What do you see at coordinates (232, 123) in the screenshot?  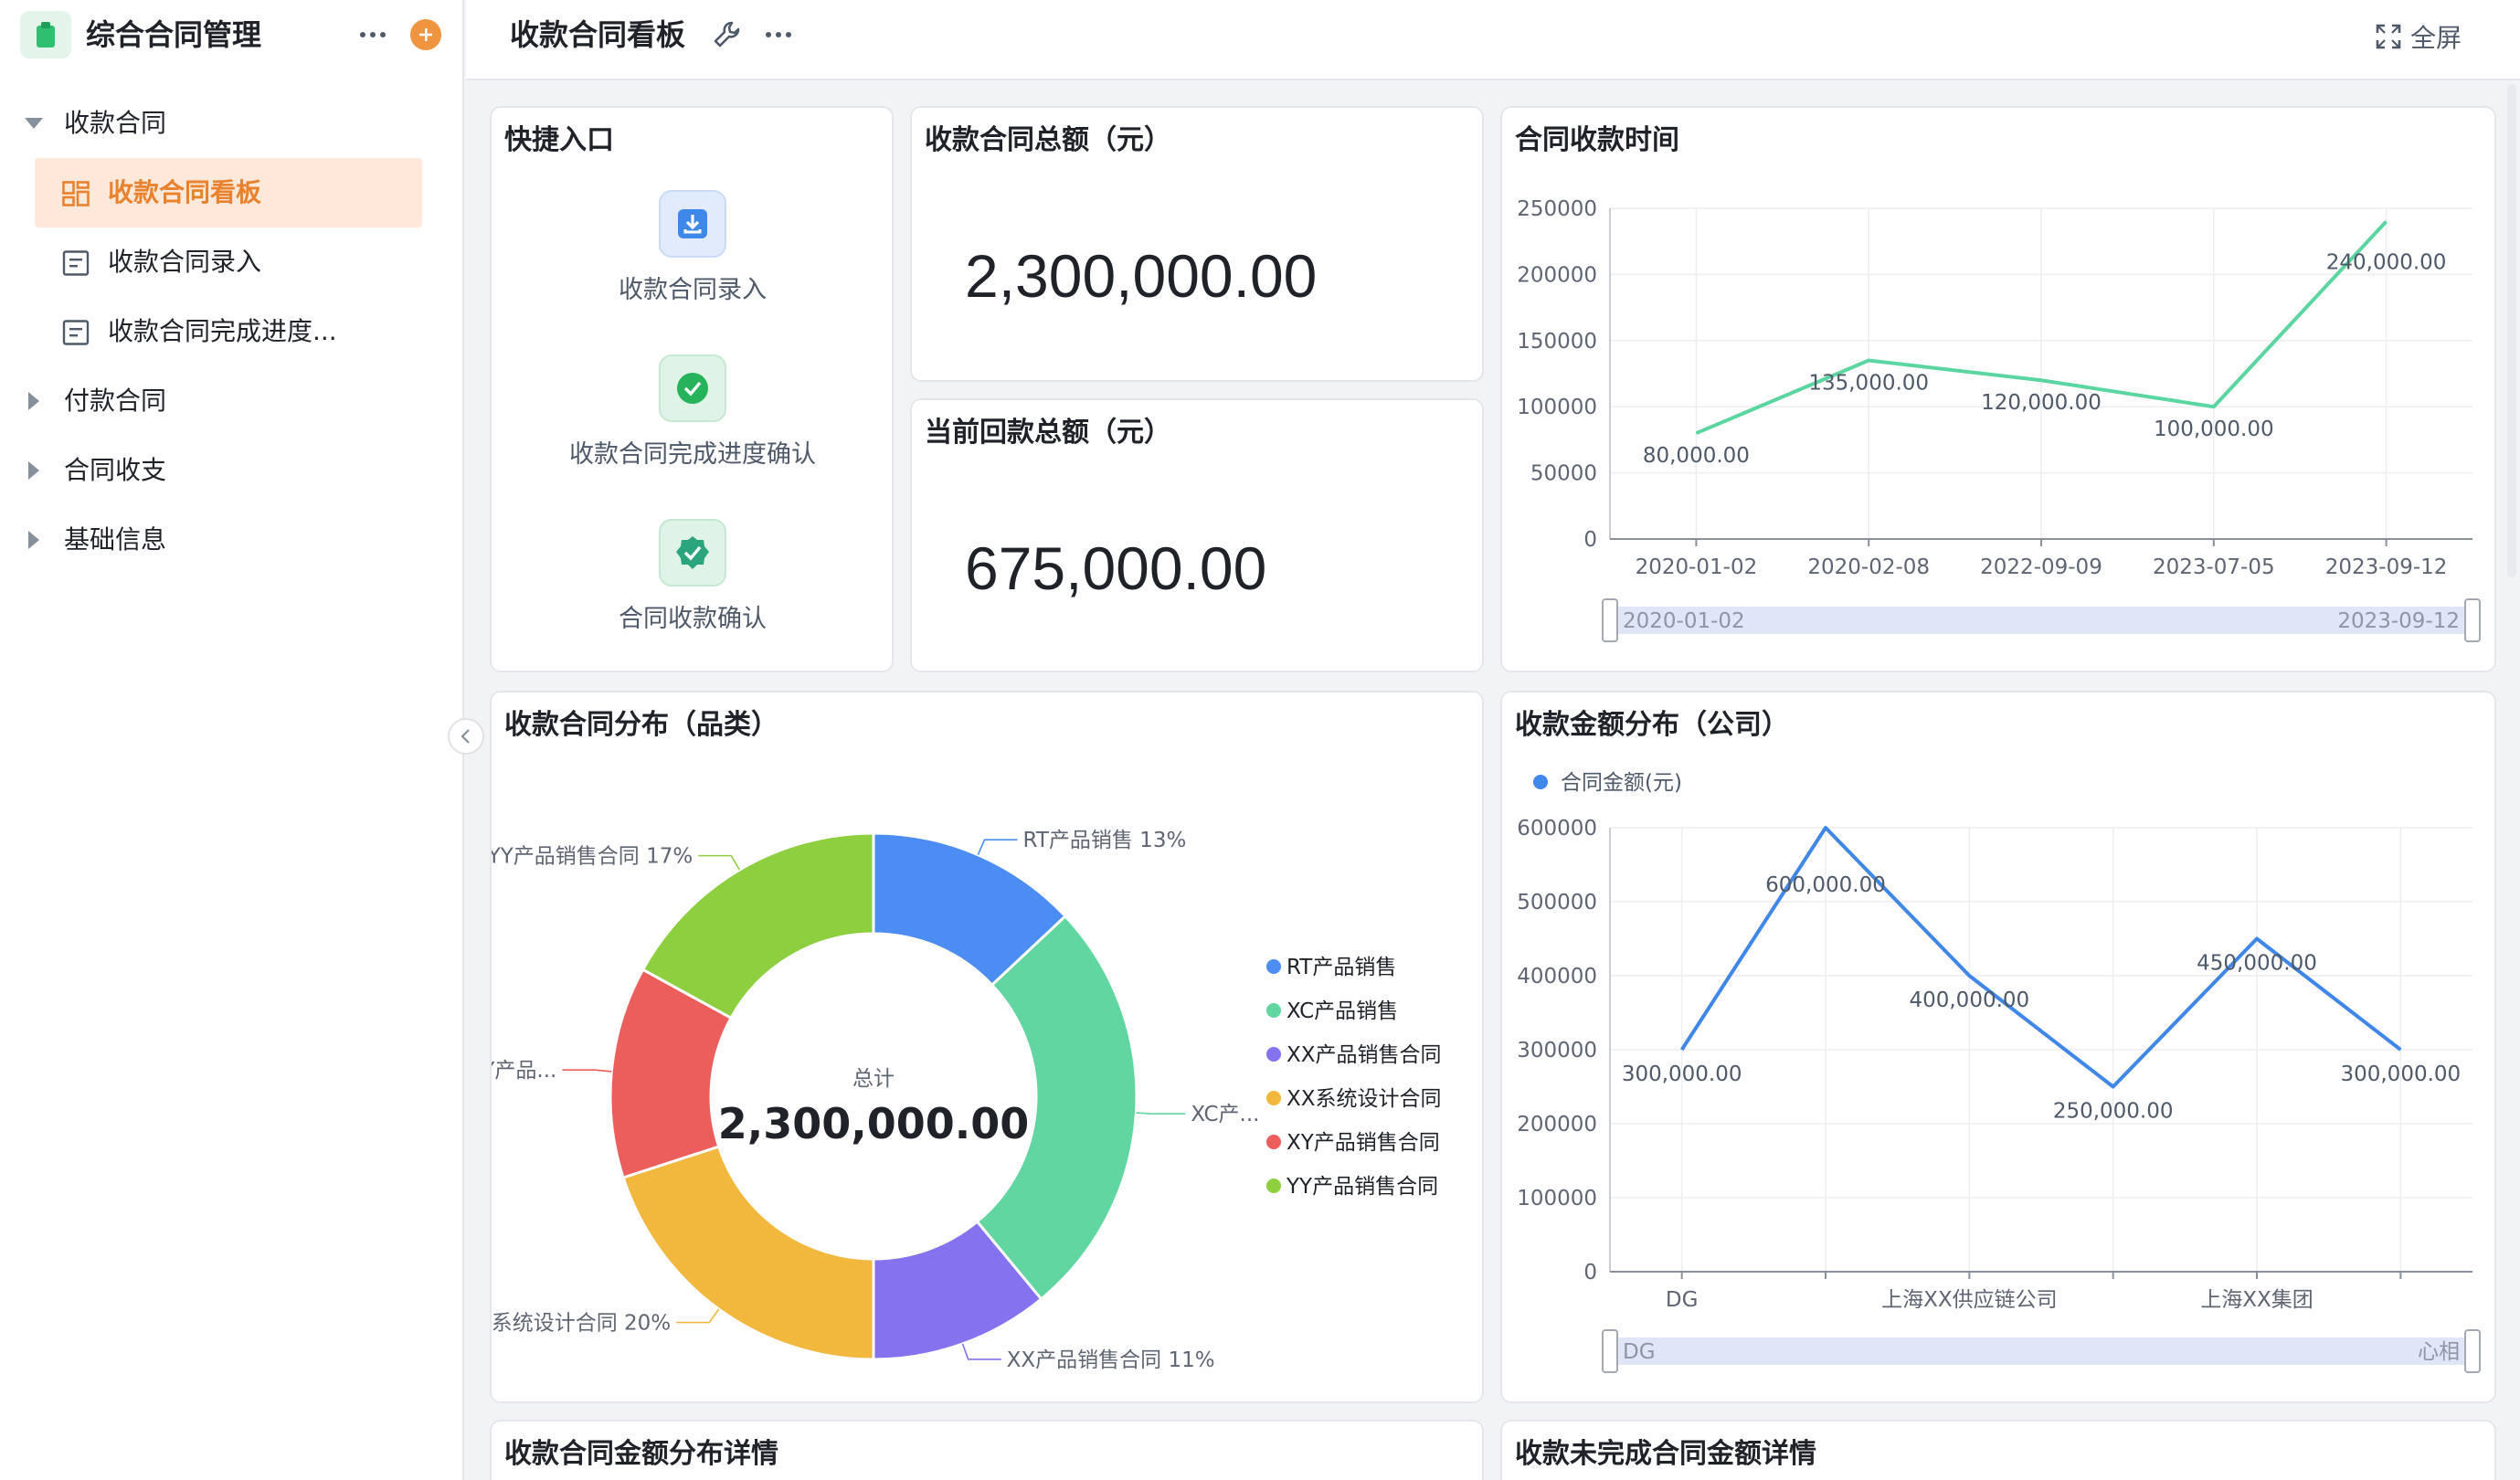 I see `sidebar-group-receipt: 收款合同` at bounding box center [232, 123].